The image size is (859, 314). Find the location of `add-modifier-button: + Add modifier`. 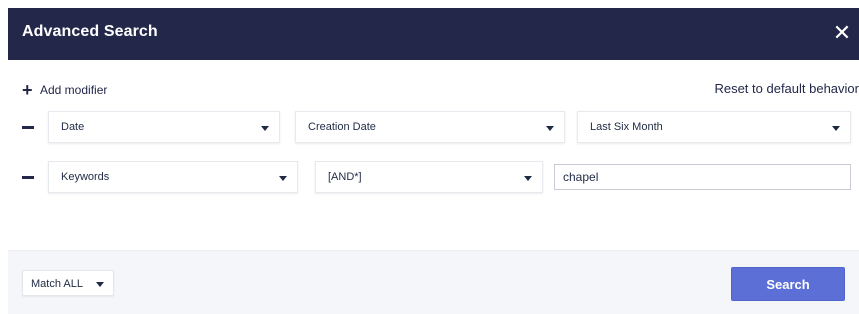

add-modifier-button: + Add modifier is located at coordinates (64, 90).